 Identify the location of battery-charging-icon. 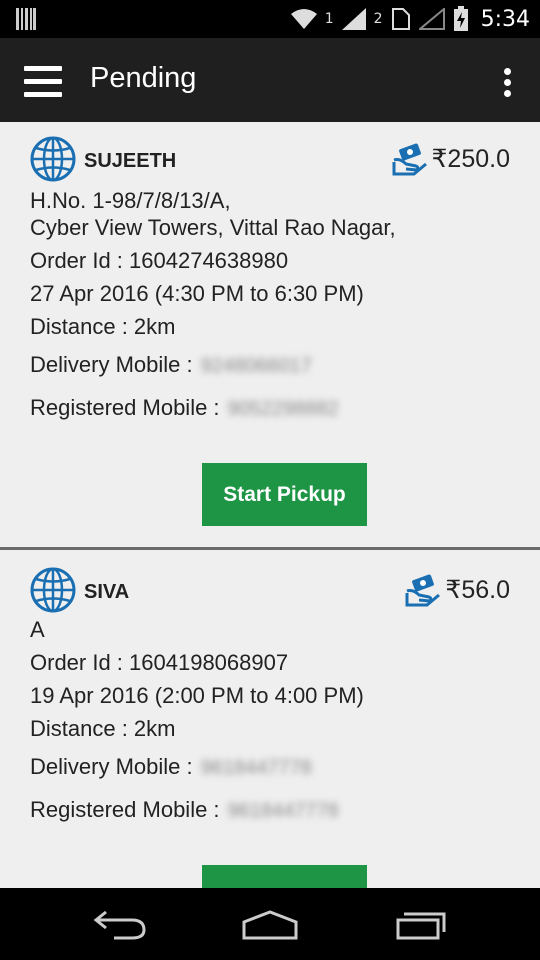
(460, 18).